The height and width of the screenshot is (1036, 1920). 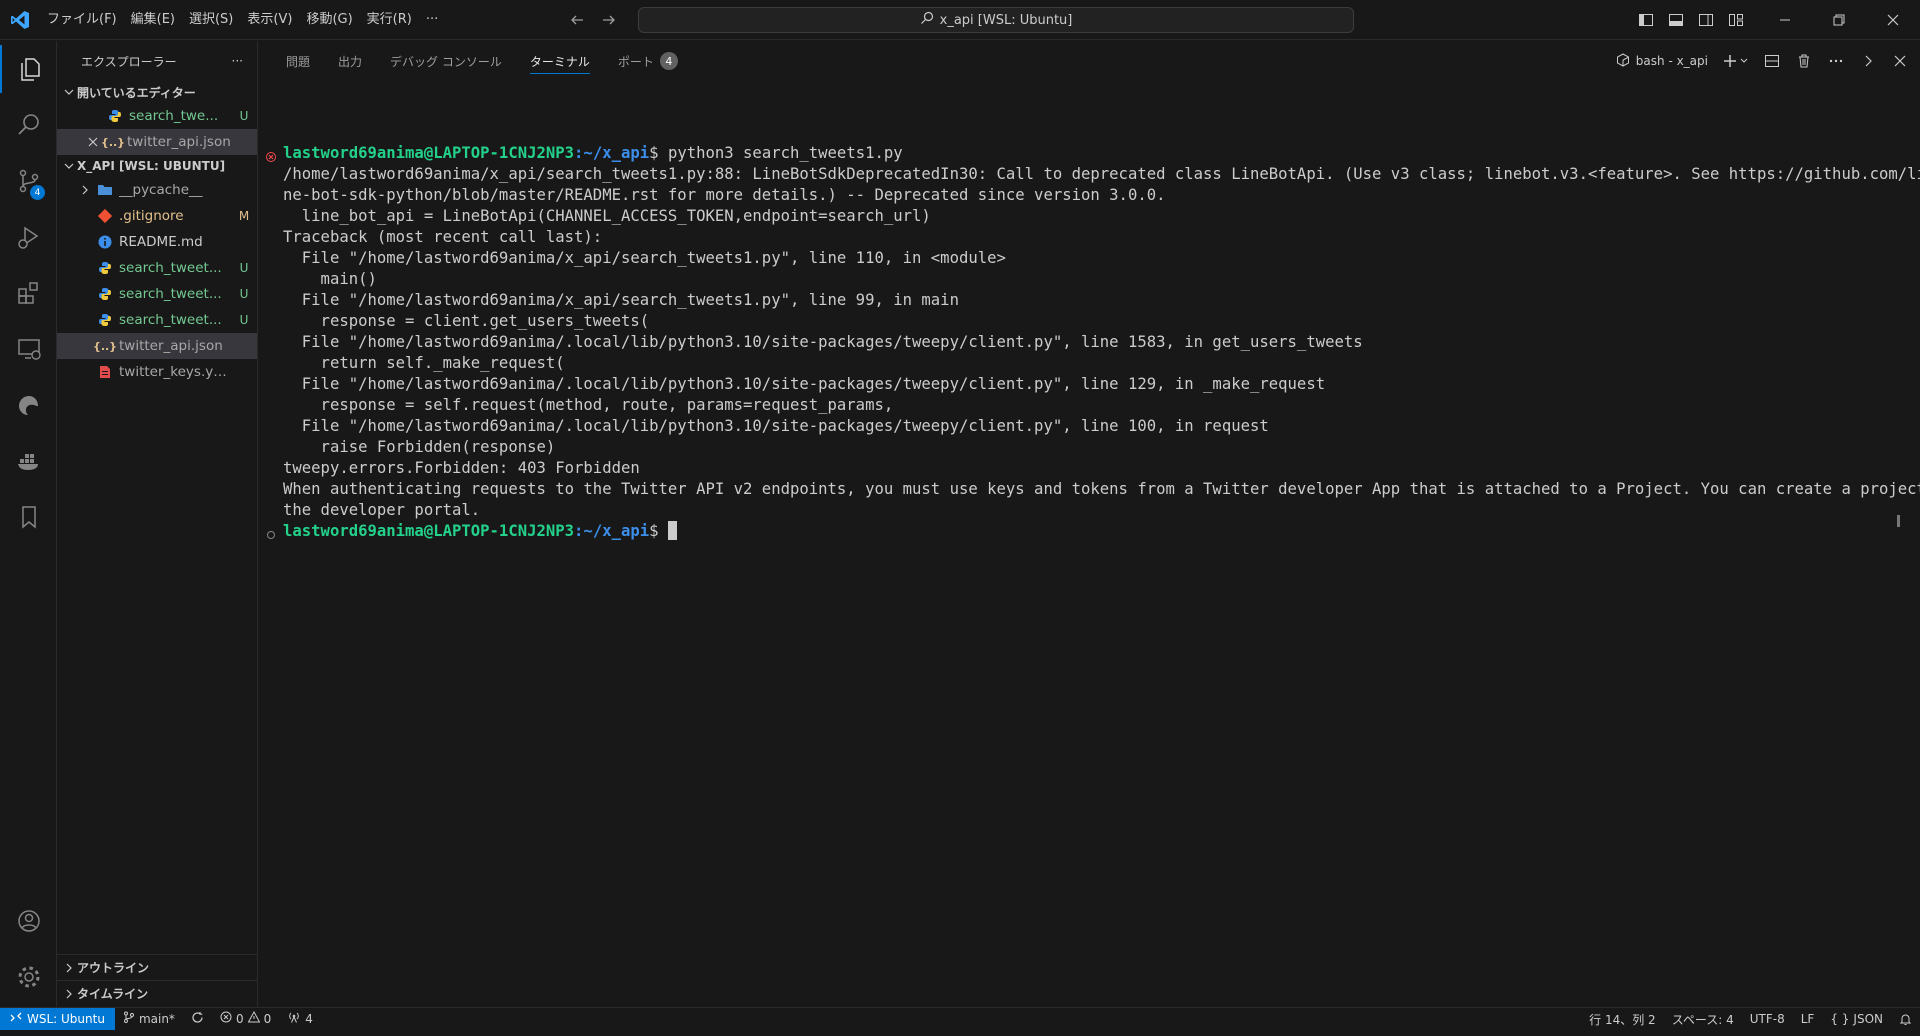 What do you see at coordinates (157, 216) in the screenshot?
I see `file-item: .gitignore M` at bounding box center [157, 216].